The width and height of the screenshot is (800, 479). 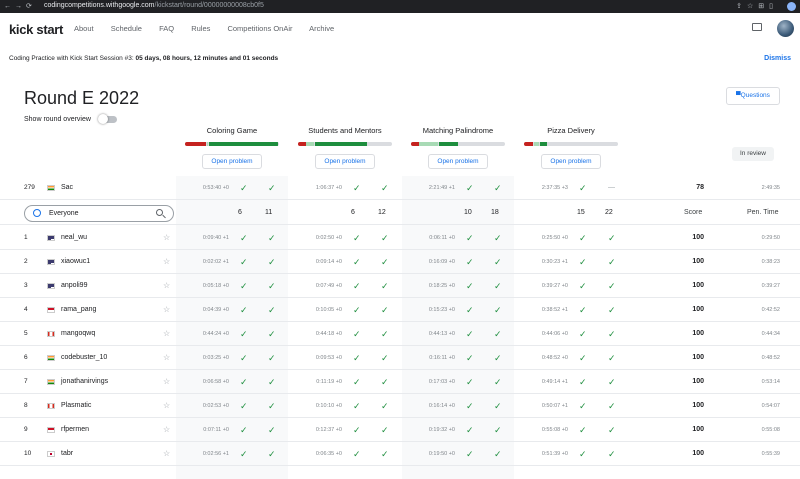 What do you see at coordinates (74, 238) in the screenshot?
I see `username: neal_wu` at bounding box center [74, 238].